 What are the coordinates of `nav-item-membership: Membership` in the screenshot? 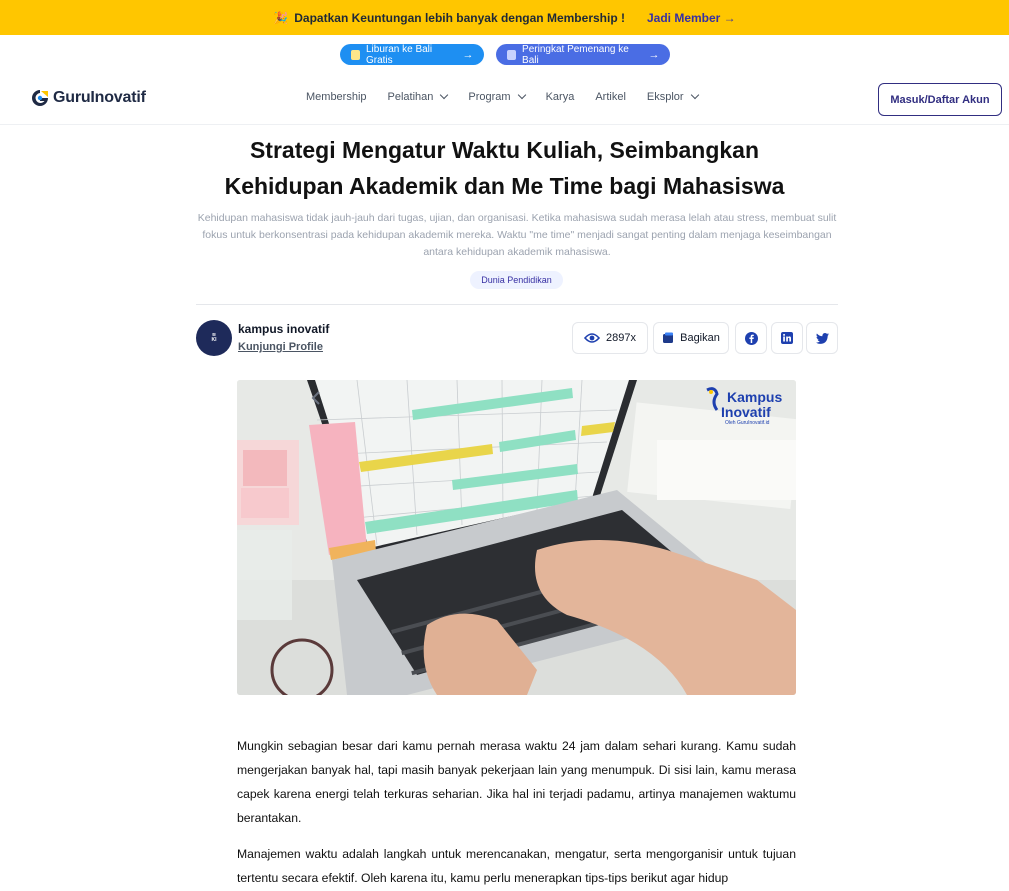 It's located at (336, 97).